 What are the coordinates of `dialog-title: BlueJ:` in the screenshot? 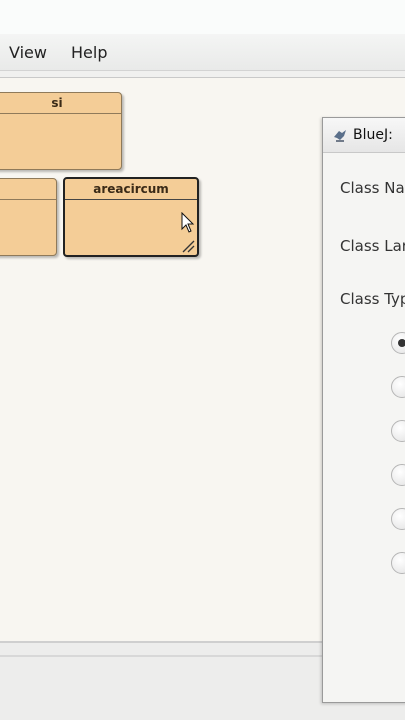 It's located at (373, 135).